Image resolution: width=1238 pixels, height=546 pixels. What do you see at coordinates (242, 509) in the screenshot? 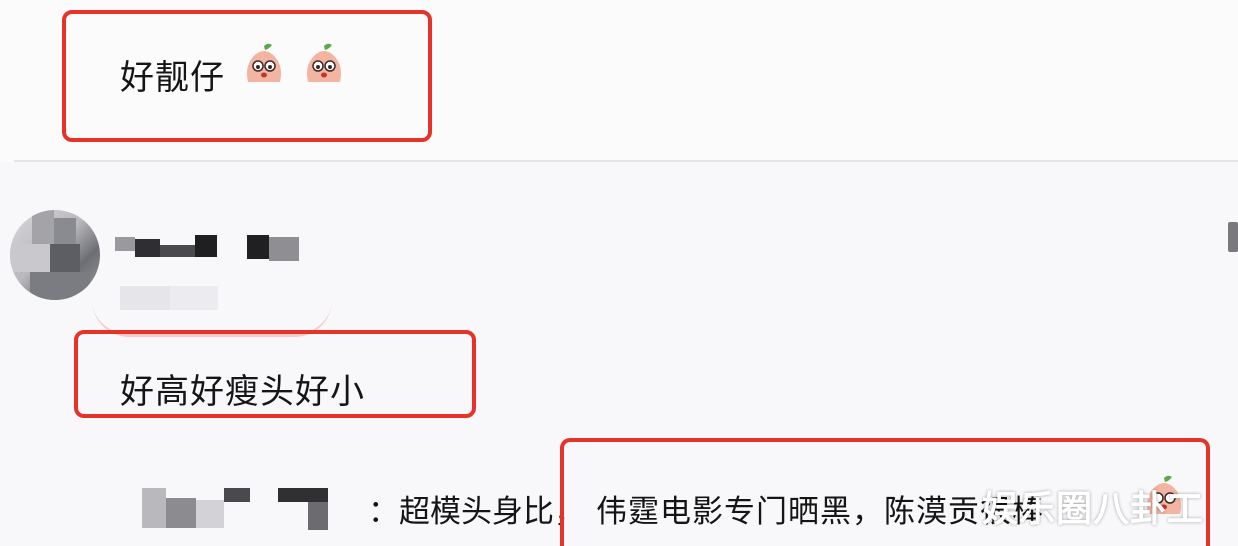
I see `reply-username-blurred` at bounding box center [242, 509].